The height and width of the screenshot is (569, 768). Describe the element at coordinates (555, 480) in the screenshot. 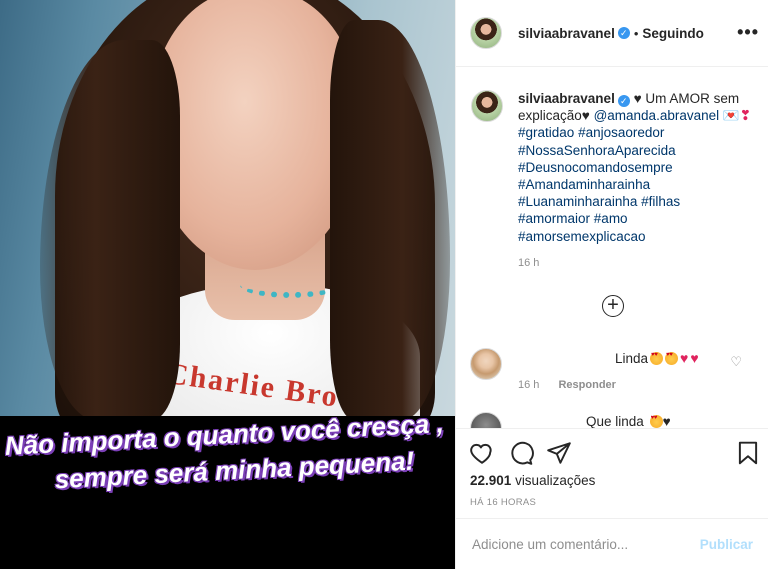

I see `views-label: visualizações` at that location.